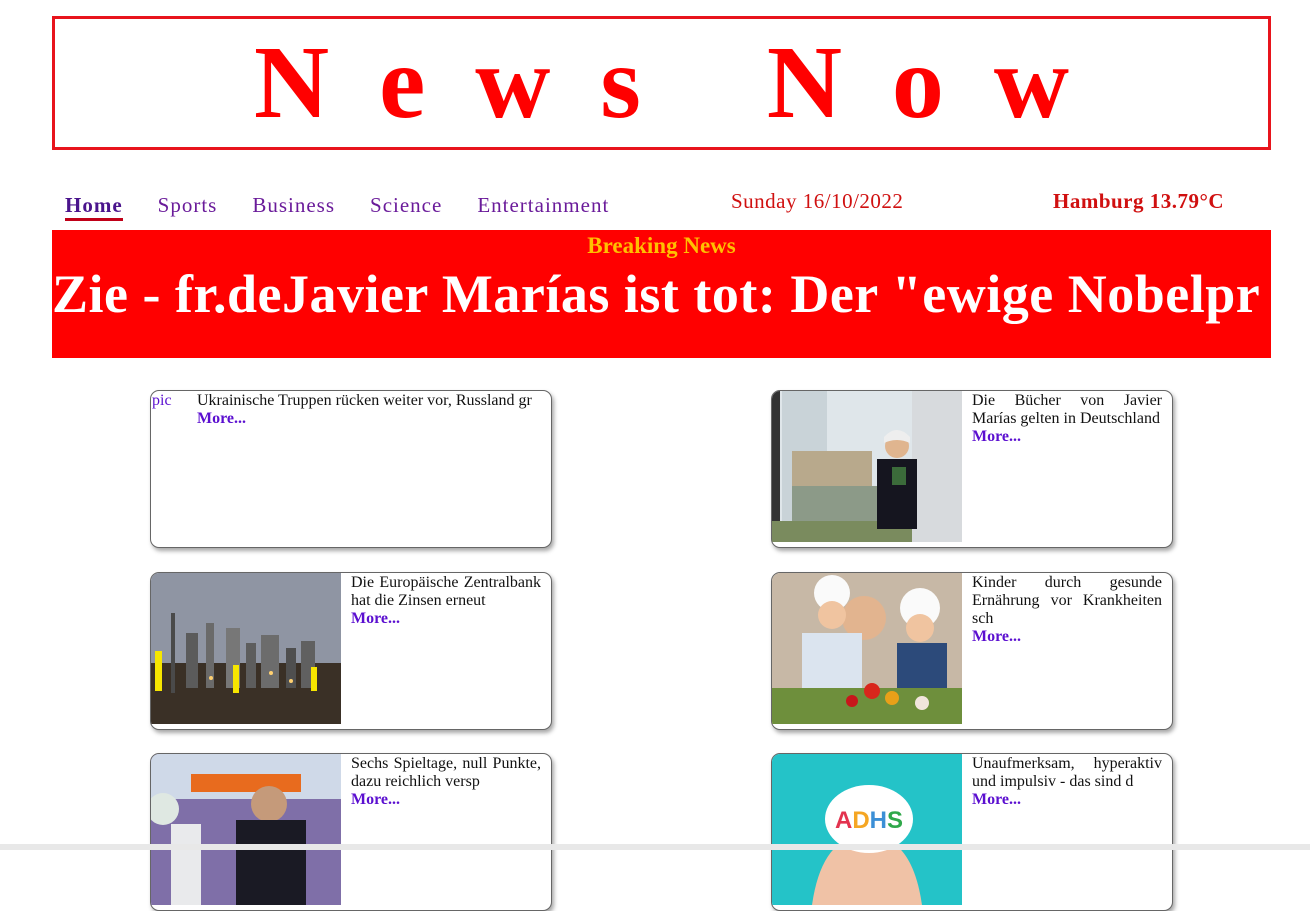 The width and height of the screenshot is (1310, 911). What do you see at coordinates (686, 82) in the screenshot?
I see `site-title: News Now` at bounding box center [686, 82].